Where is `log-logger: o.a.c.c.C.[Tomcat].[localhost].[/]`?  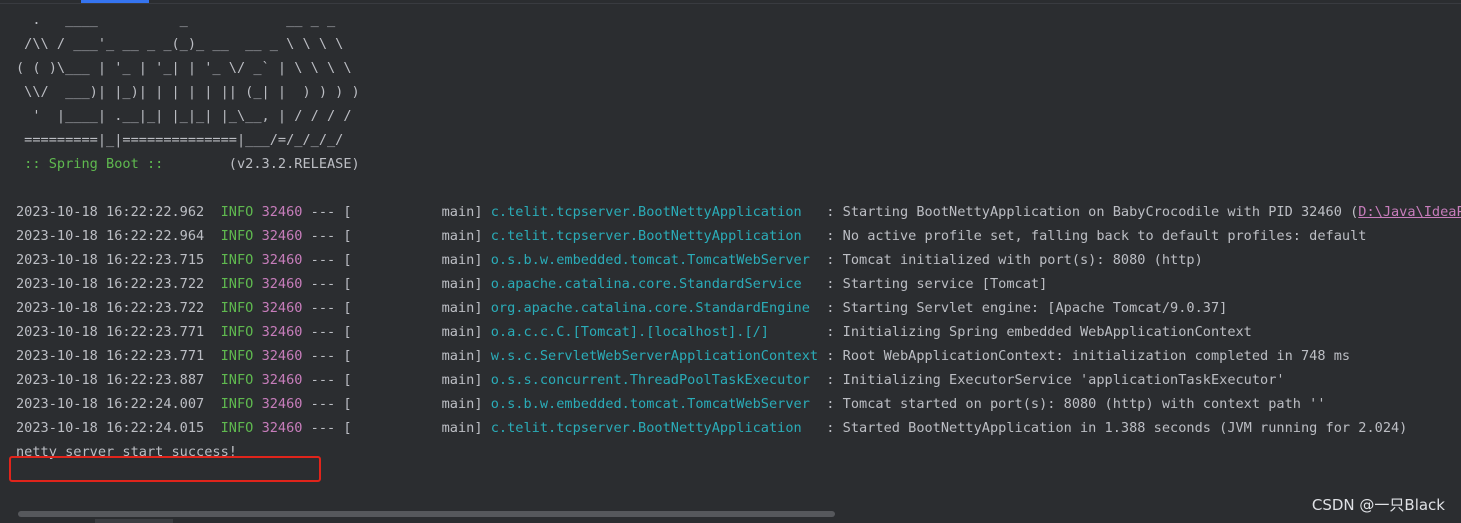
log-logger: o.a.c.c.C.[Tomcat].[localhost].[/] is located at coordinates (654, 332).